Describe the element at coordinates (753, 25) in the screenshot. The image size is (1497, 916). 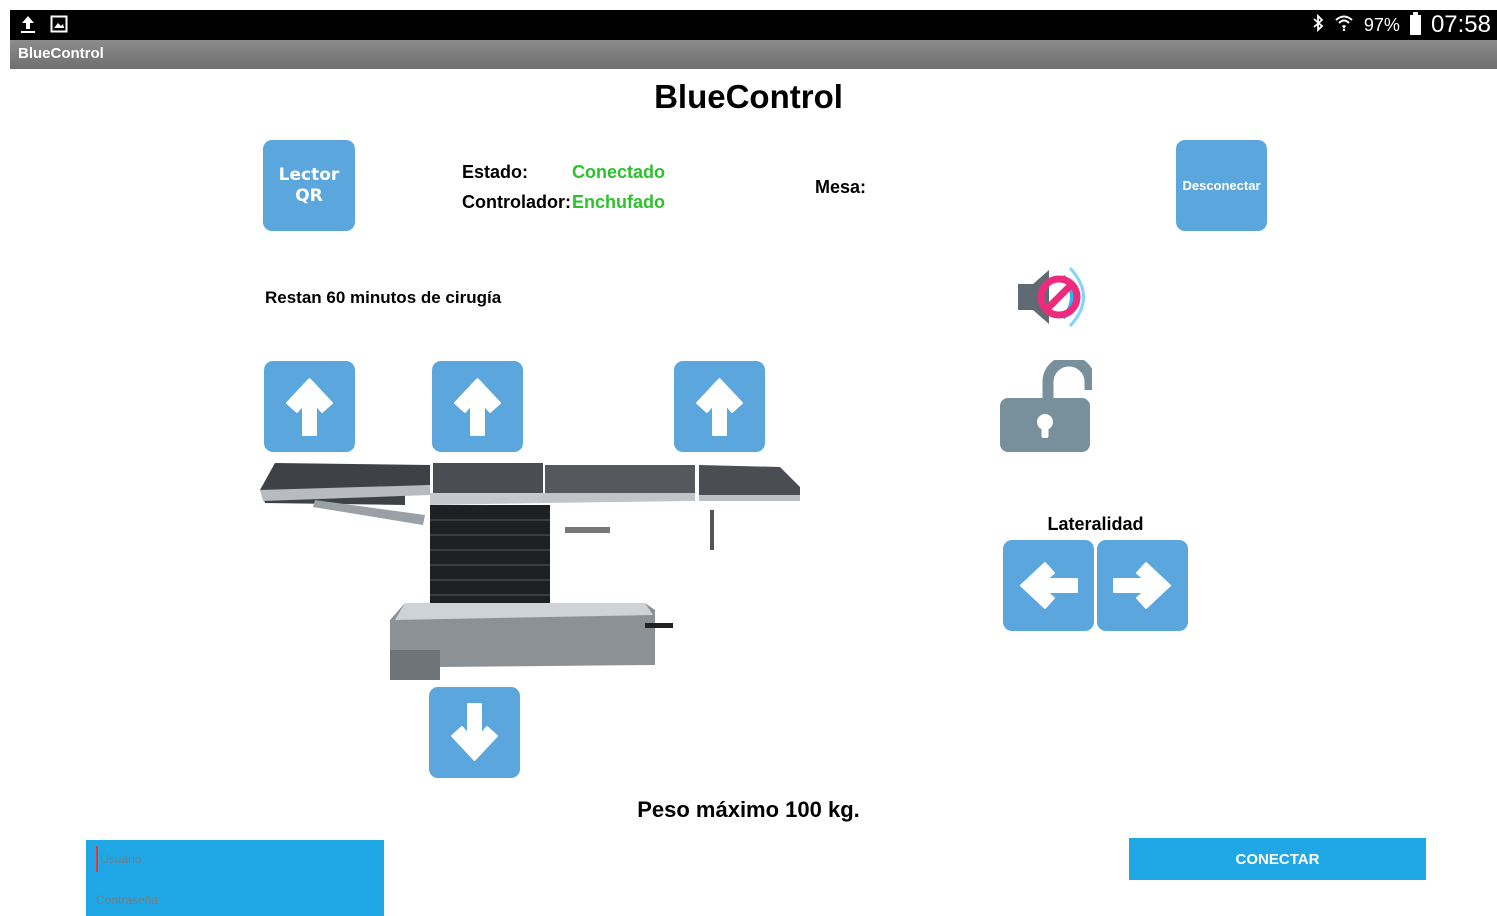
I see `status-bar: 97% 07:58` at that location.